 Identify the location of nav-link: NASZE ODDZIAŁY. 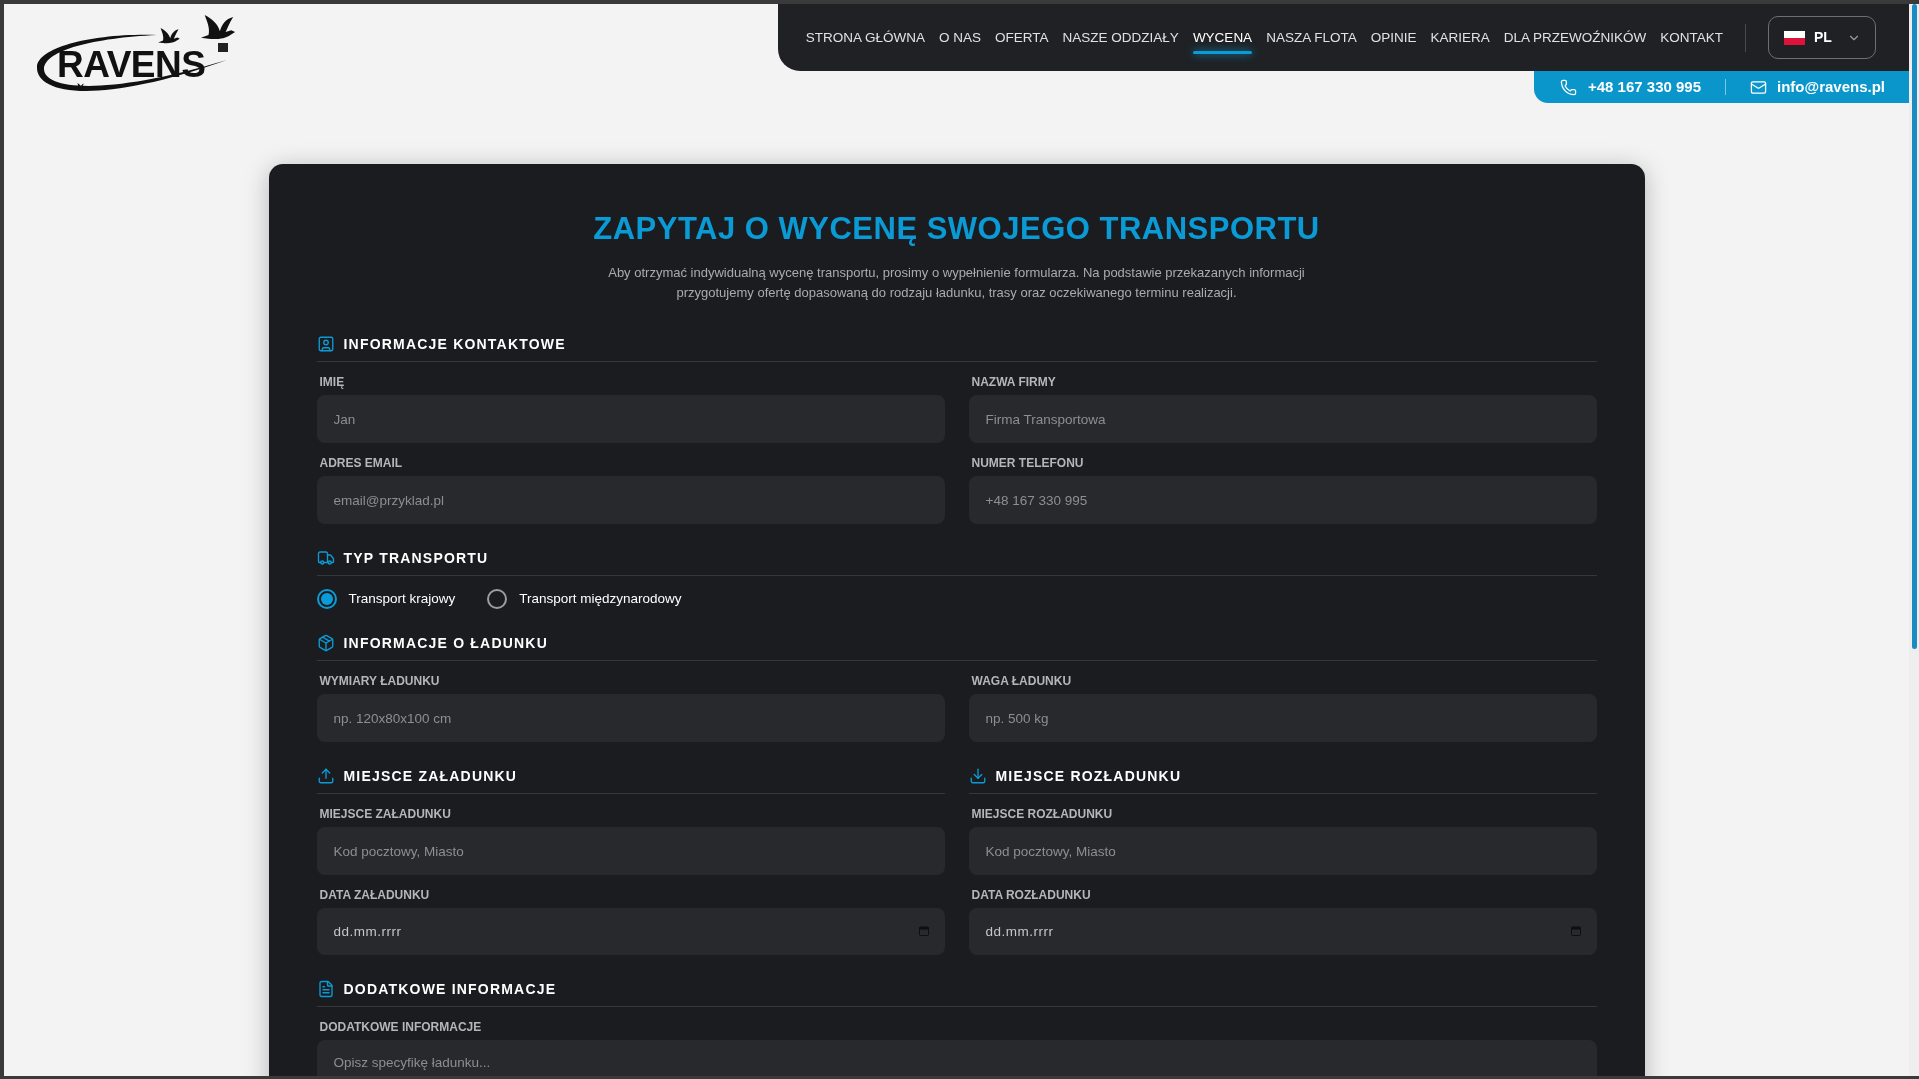
(1120, 37).